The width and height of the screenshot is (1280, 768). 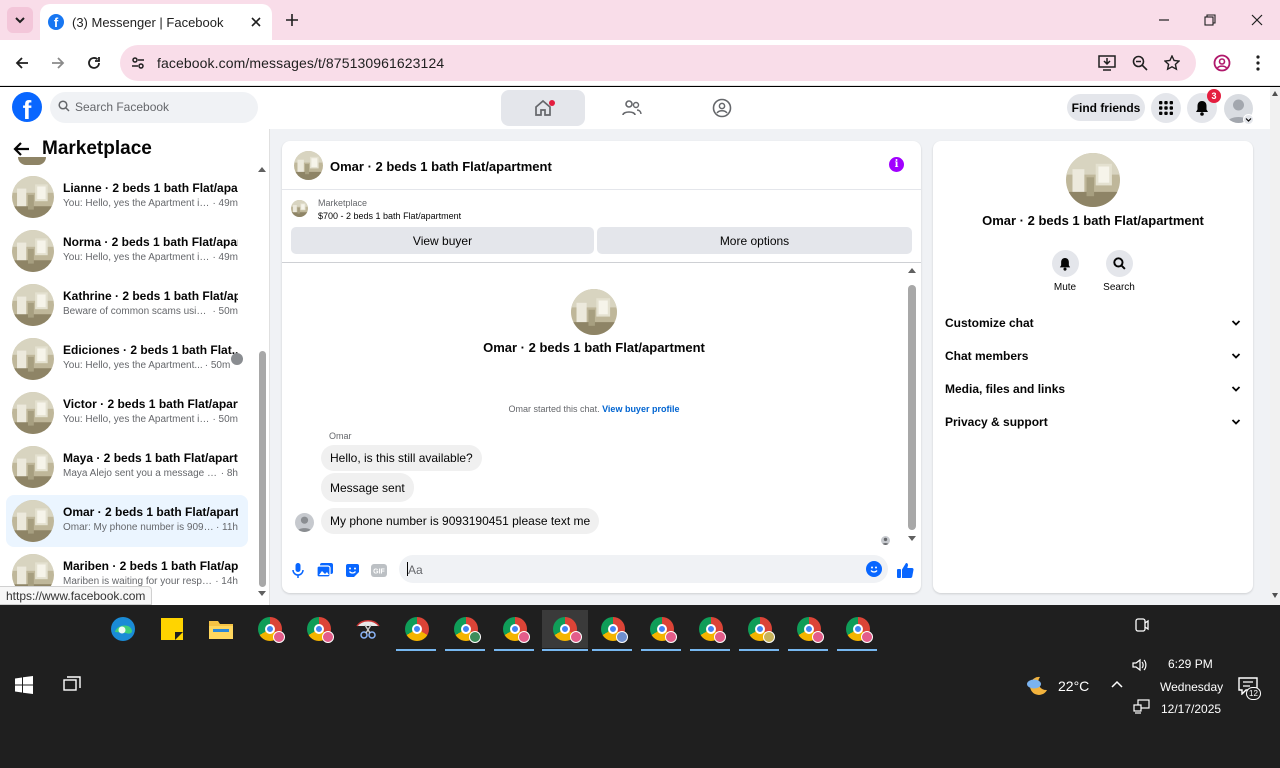 I want to click on taskbar-file-explorer, so click(x=221, y=629).